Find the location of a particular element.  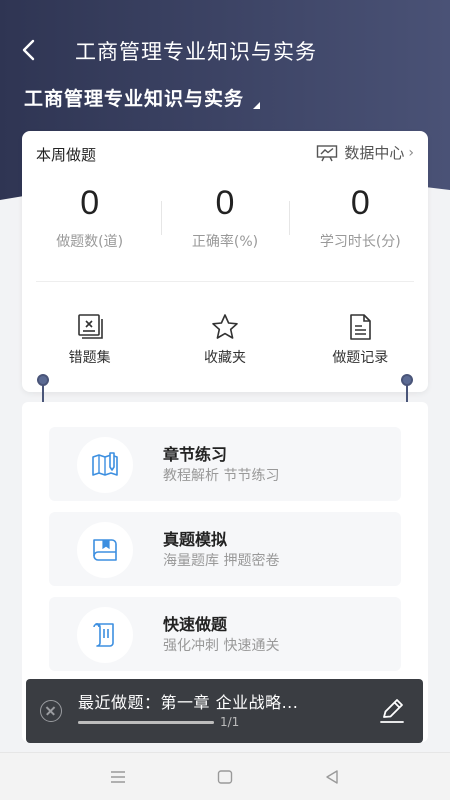

stats-row: 0 做题数(道) 0 正确率(%) 0 学习时长(分) is located at coordinates (225, 221).